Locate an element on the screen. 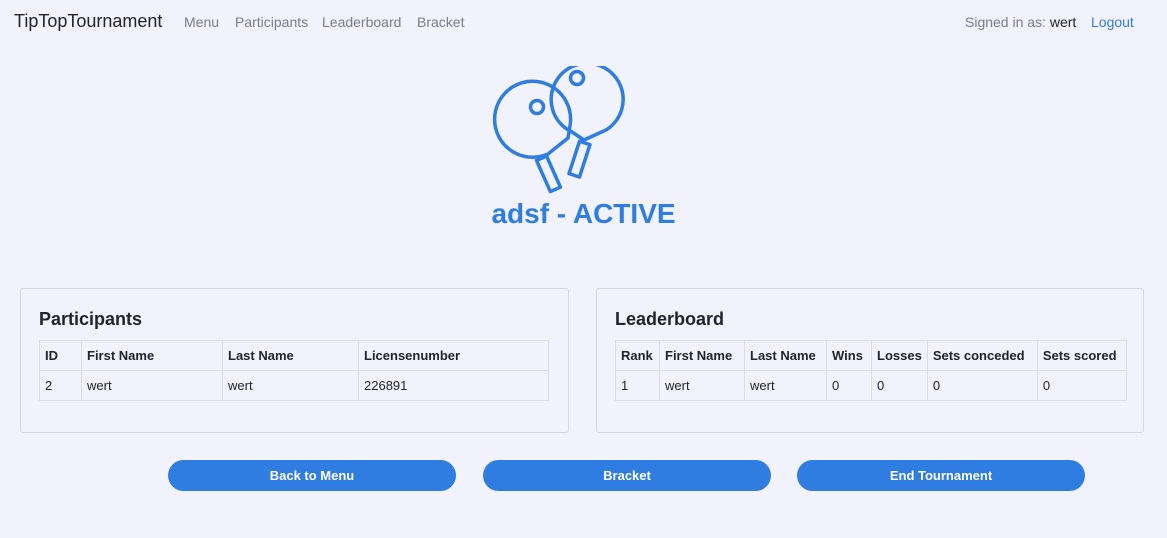 This screenshot has width=1167, height=538. signed-in-status: Signed in as: wert is located at coordinates (1020, 22).